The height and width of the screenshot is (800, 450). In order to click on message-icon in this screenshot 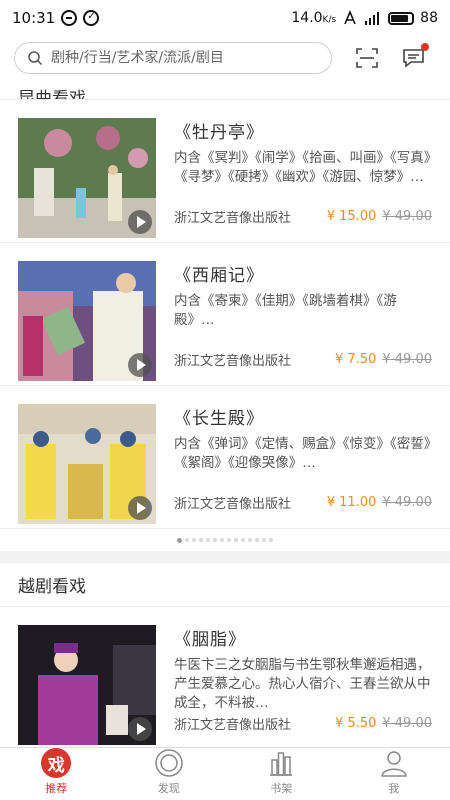, I will do `click(415, 56)`.